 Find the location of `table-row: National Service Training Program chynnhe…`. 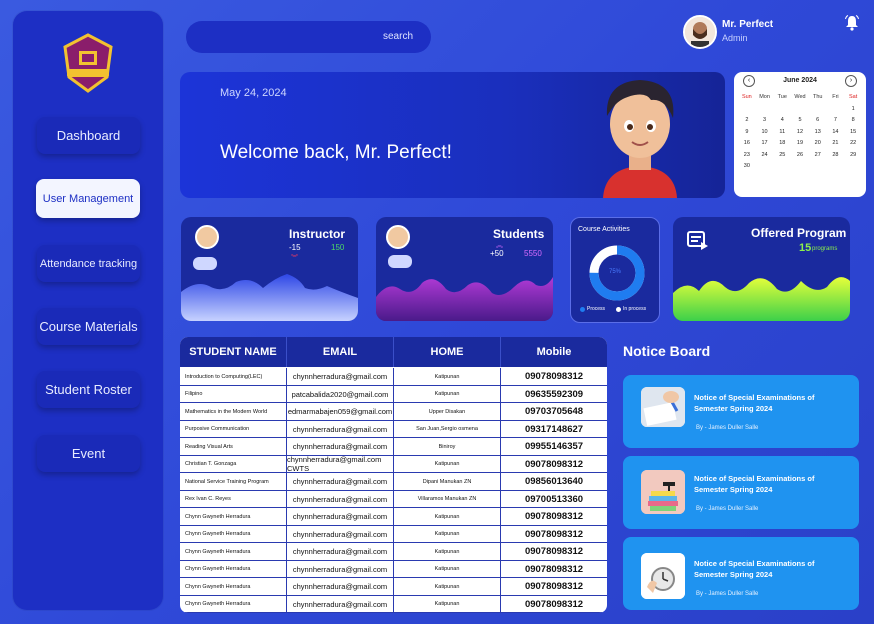

table-row: National Service Training Program chynnhe… is located at coordinates (393, 482).